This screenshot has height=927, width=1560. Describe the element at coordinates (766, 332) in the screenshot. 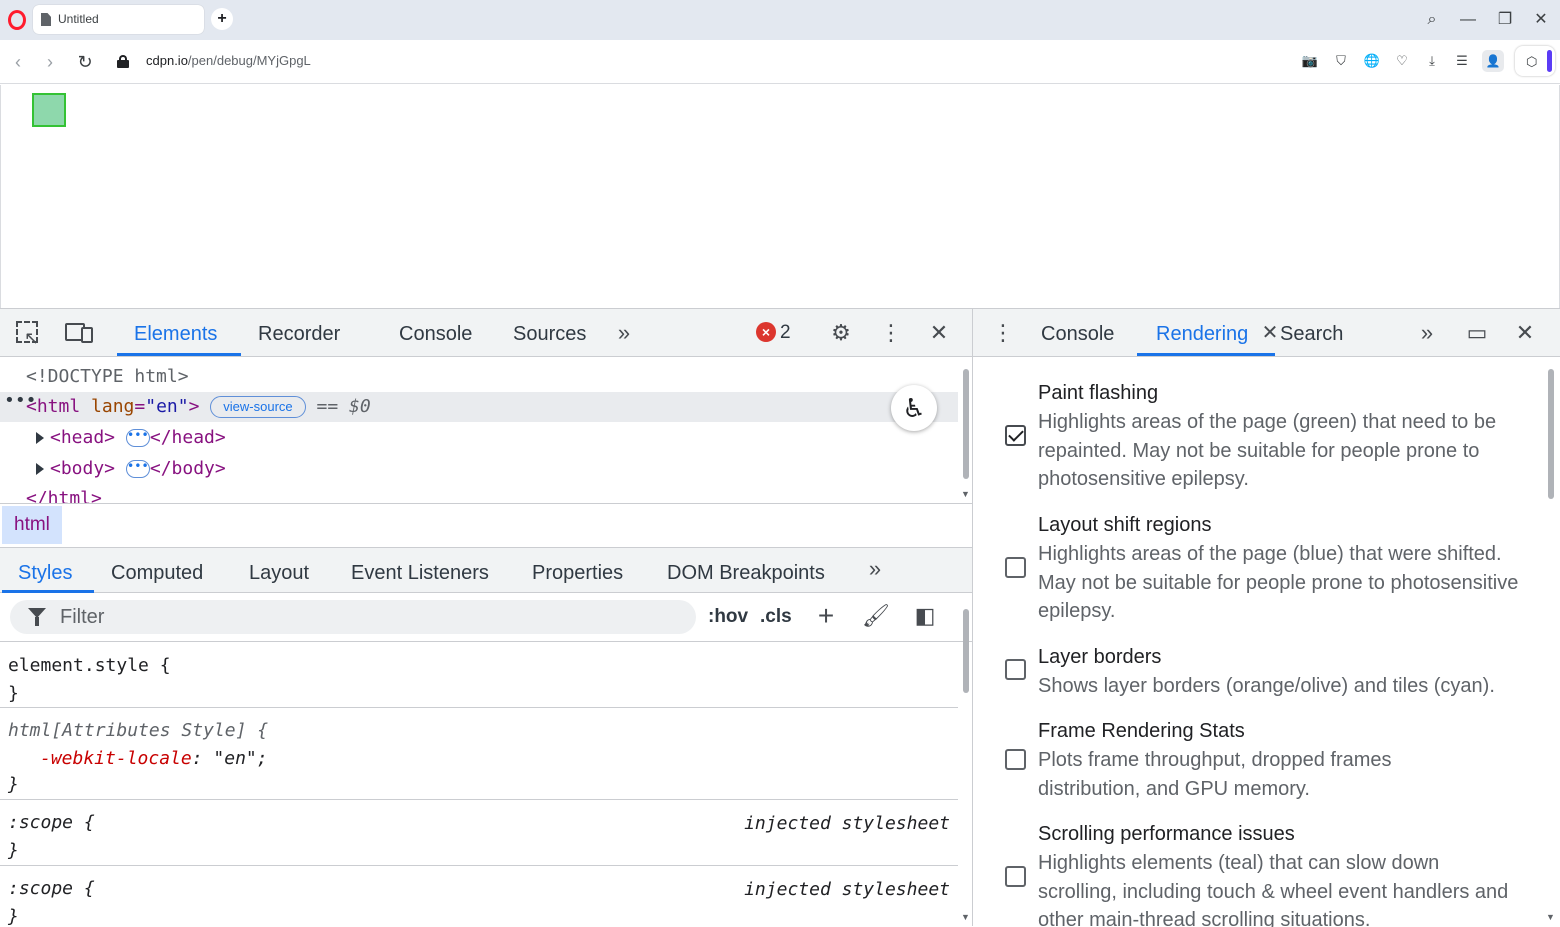

I see `error-icon: ×` at that location.